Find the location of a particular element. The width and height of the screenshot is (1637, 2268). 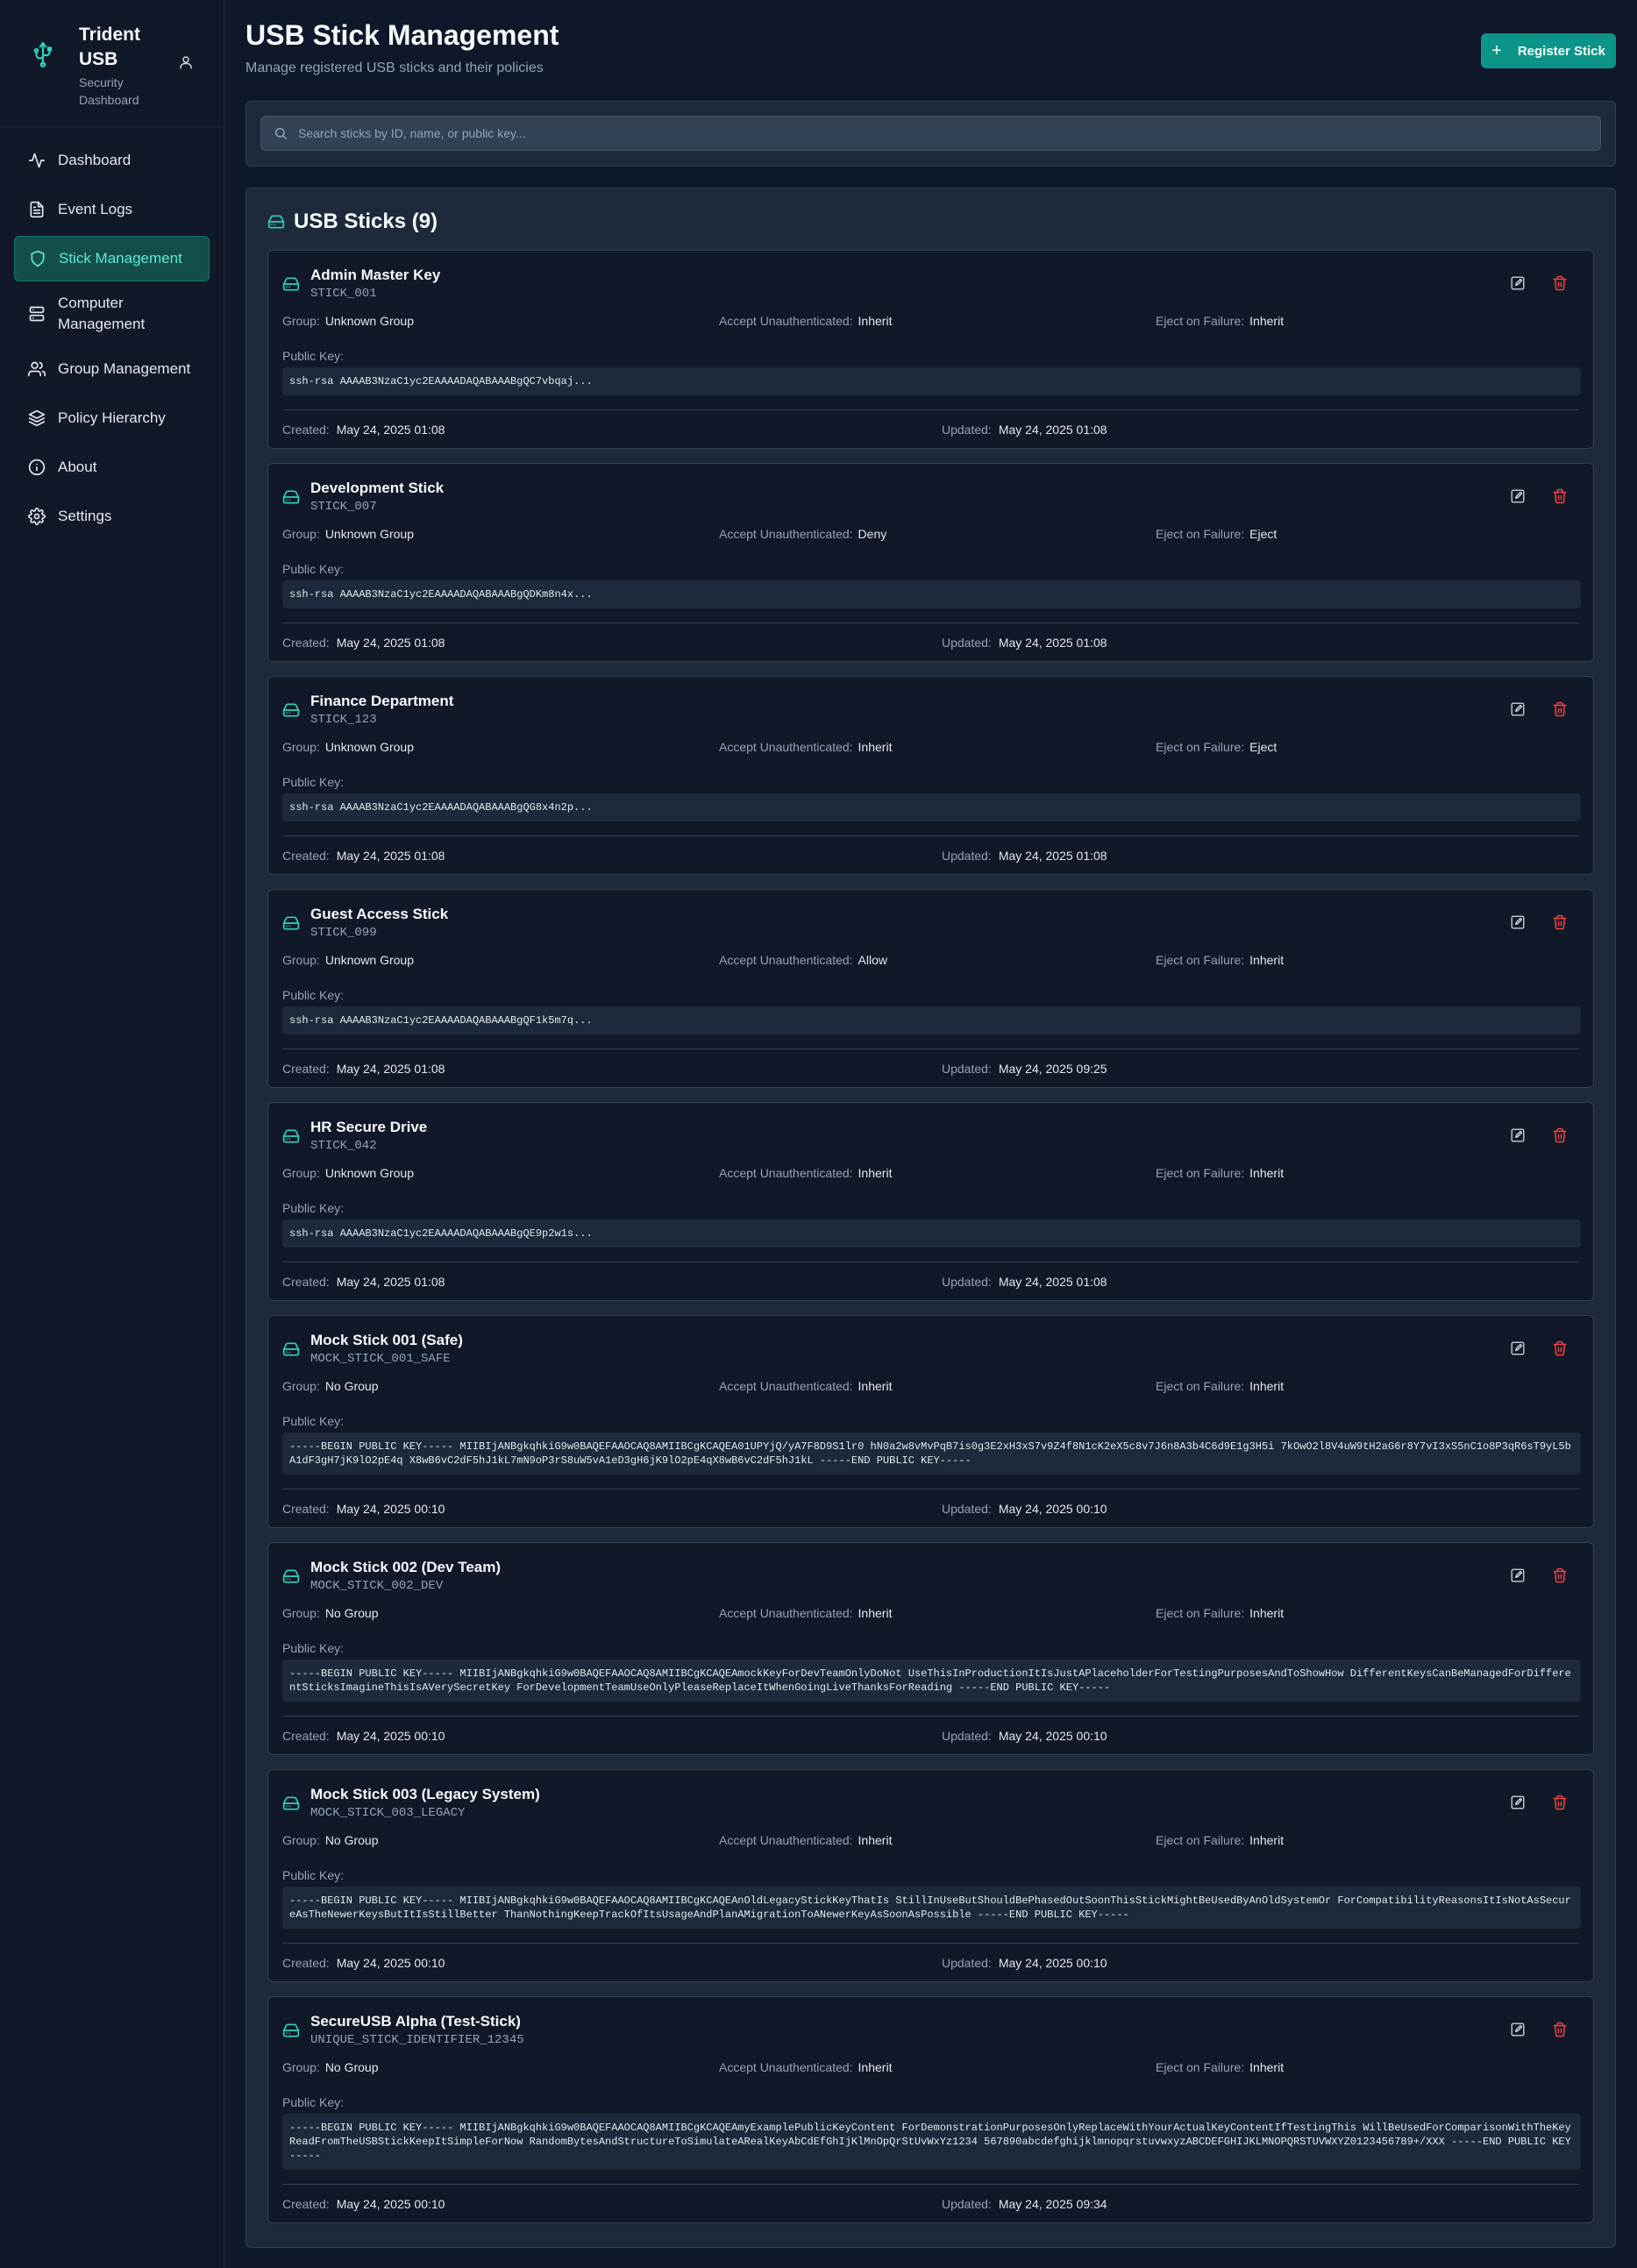

stick-id: STICK_042 is located at coordinates (343, 1146).